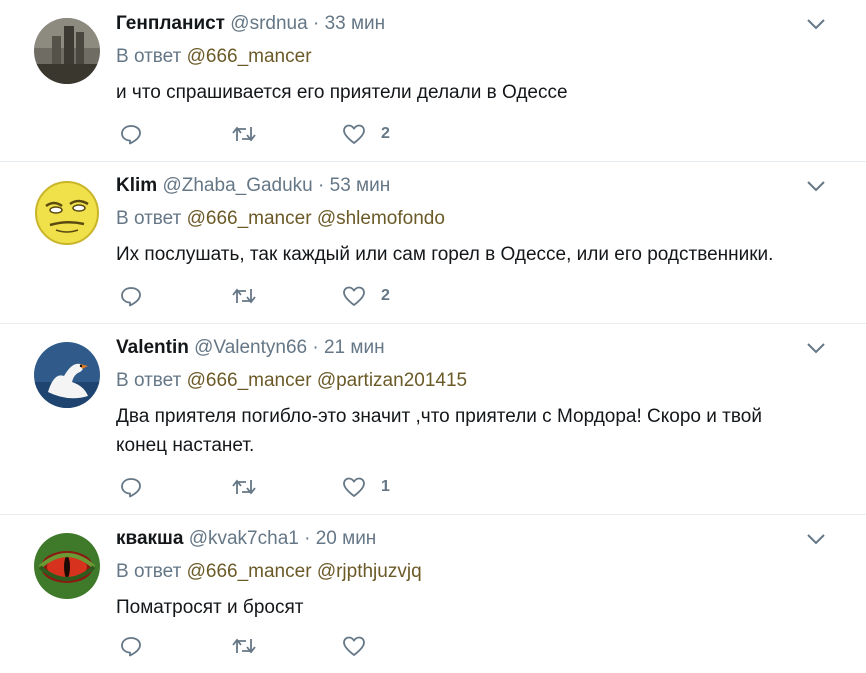 The height and width of the screenshot is (673, 866). I want to click on tweet-actions, so click(266, 646).